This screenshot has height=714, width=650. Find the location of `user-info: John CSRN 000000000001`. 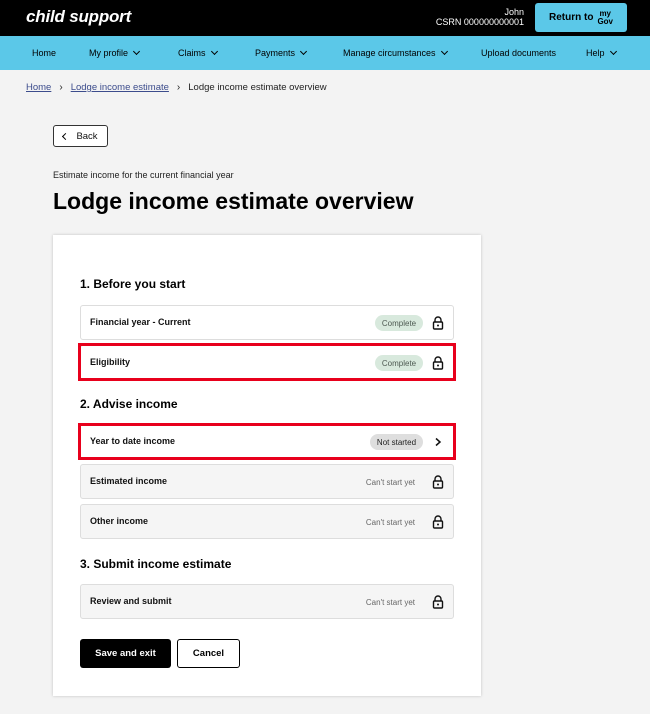

user-info: John CSRN 000000000001 is located at coordinates (480, 17).